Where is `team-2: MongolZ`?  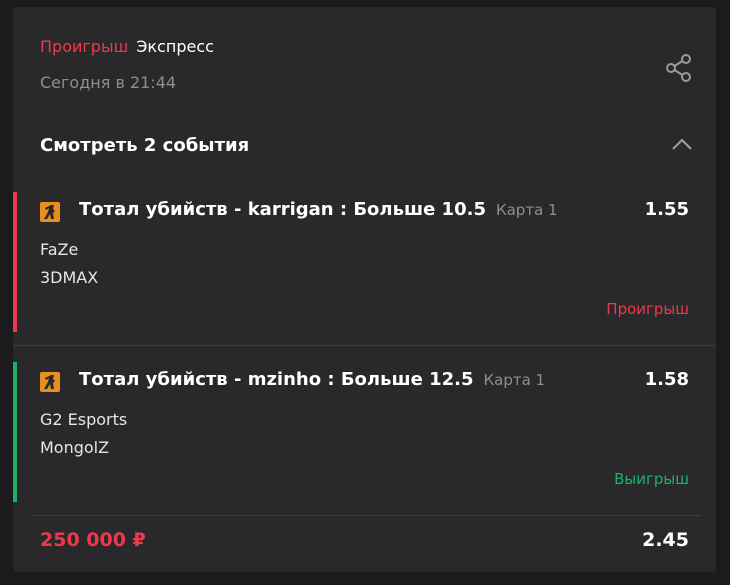
team-2: MongolZ is located at coordinates (75, 447).